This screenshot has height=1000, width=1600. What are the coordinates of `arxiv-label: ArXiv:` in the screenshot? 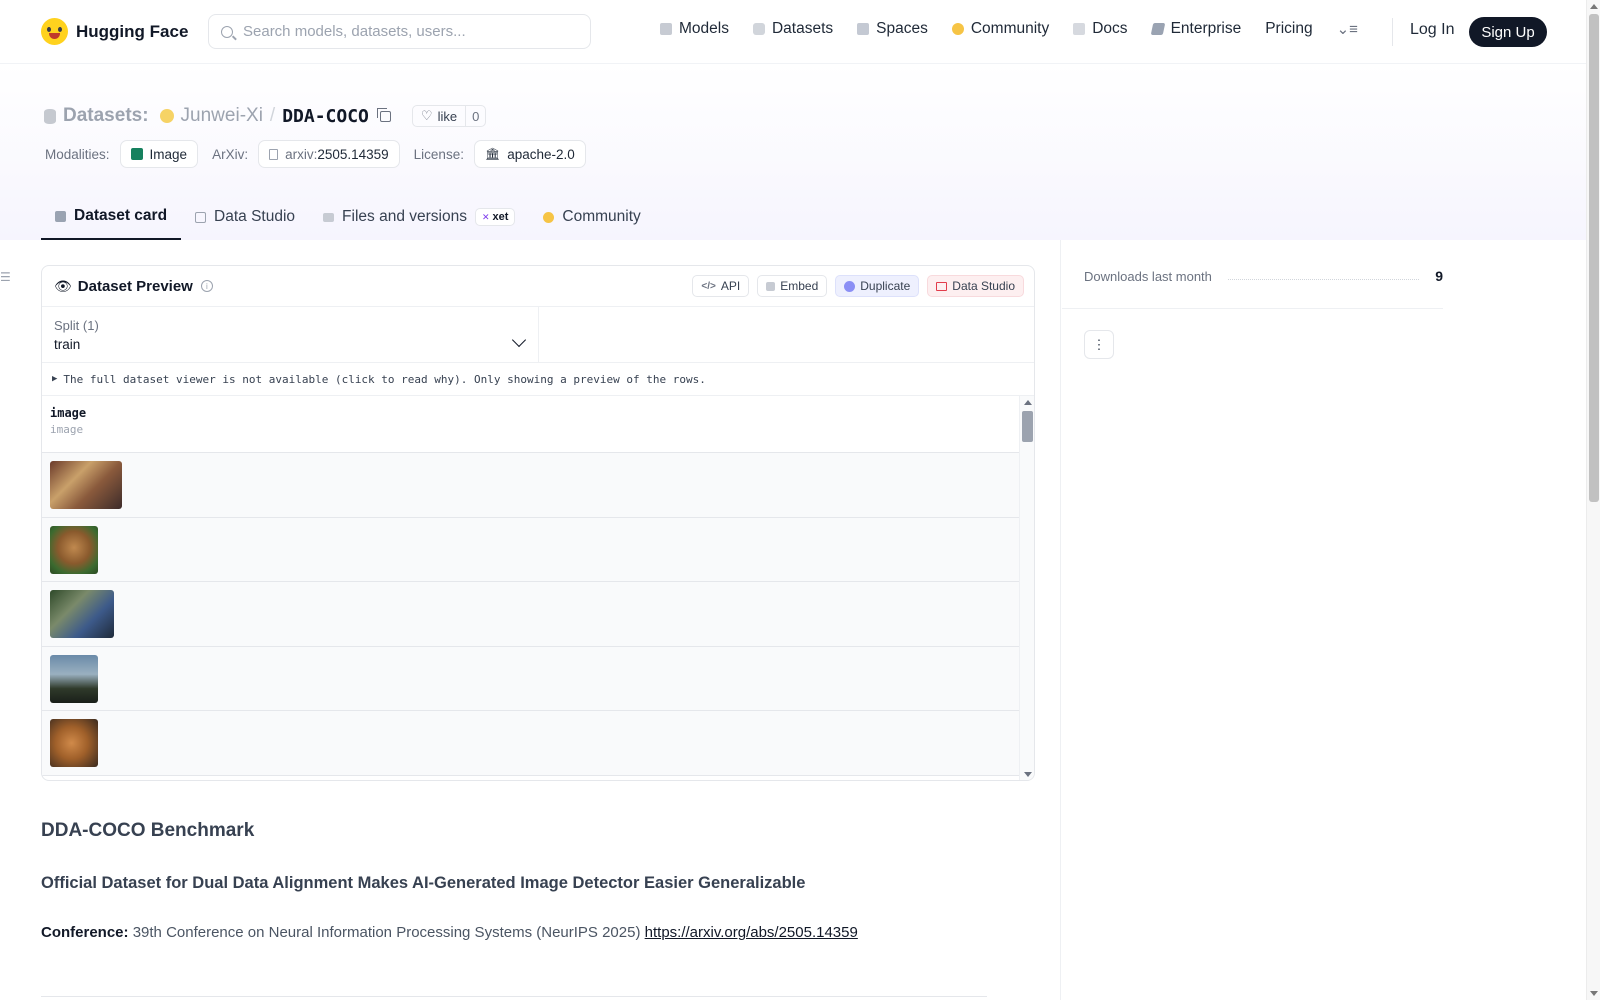 It's located at (230, 154).